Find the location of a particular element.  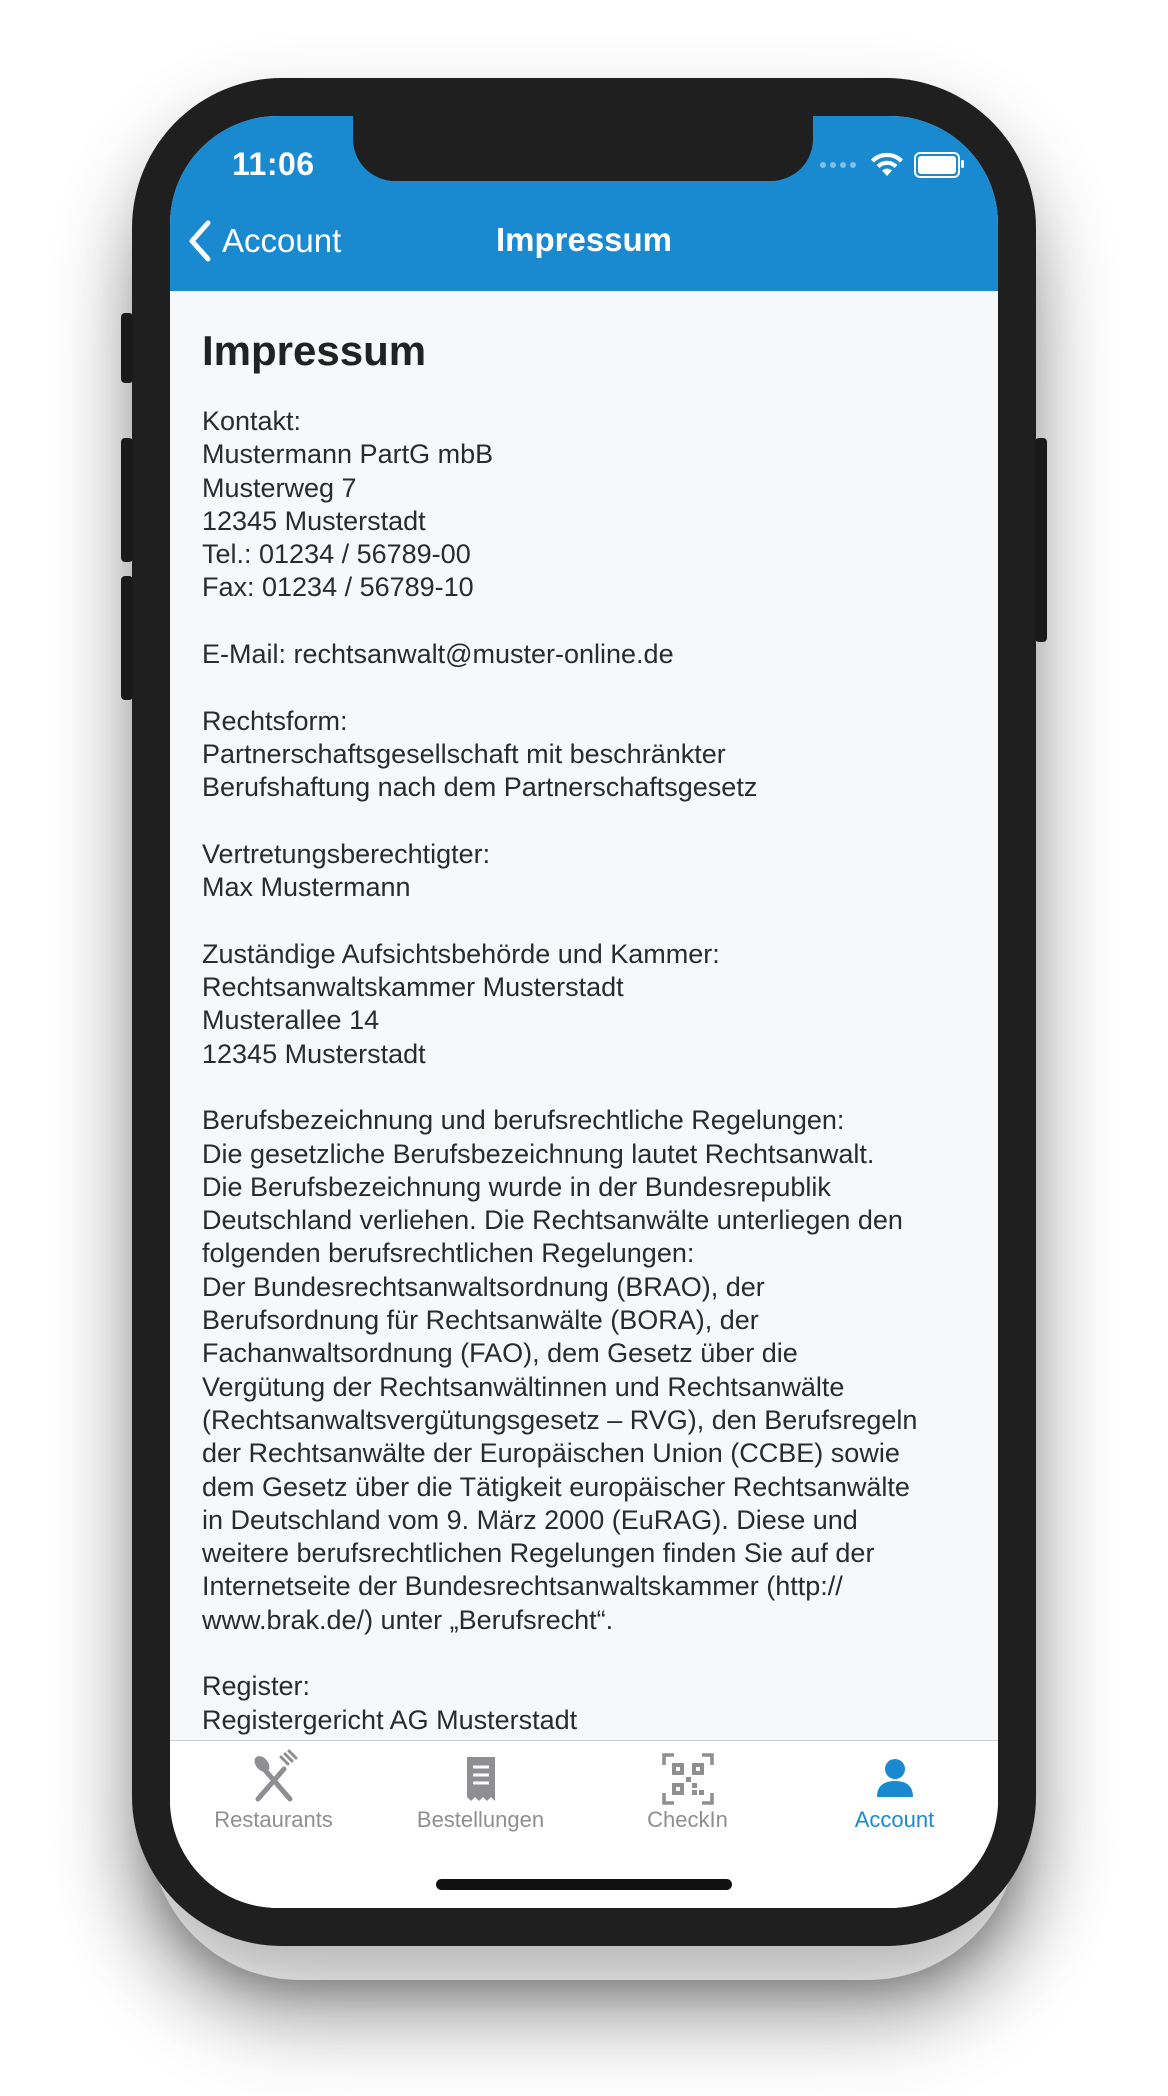

person-icon is located at coordinates (894, 1778).